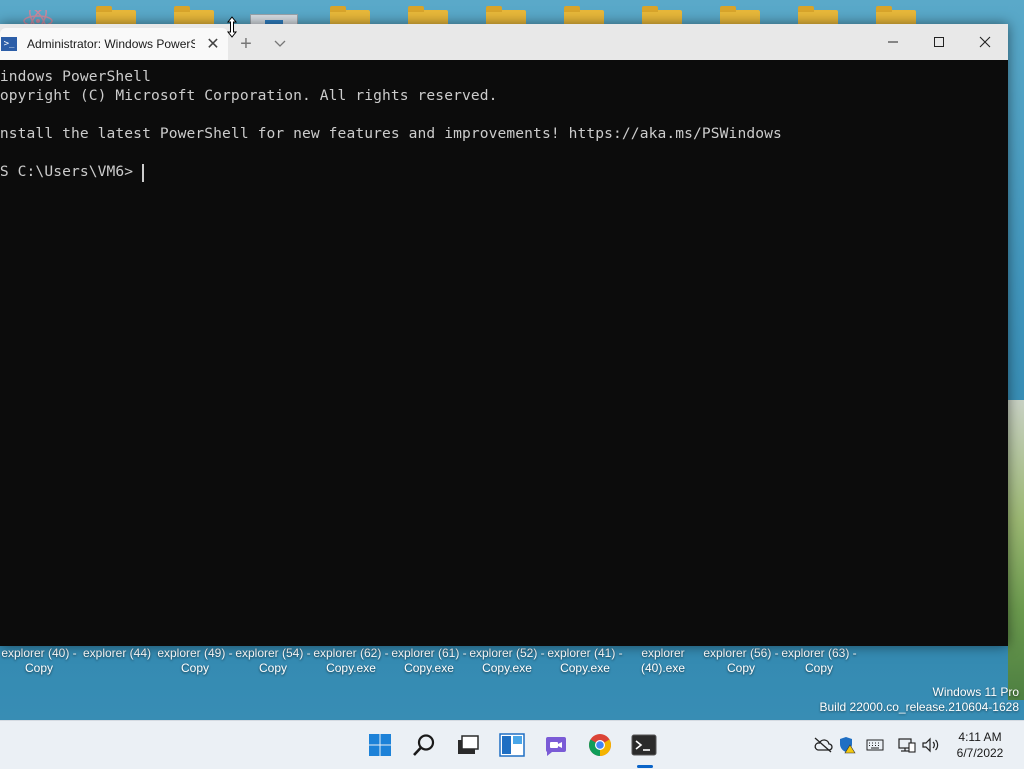 This screenshot has height=769, width=1024. I want to click on desktop-item-label: explorer (54) - Copy, so click(273, 661).